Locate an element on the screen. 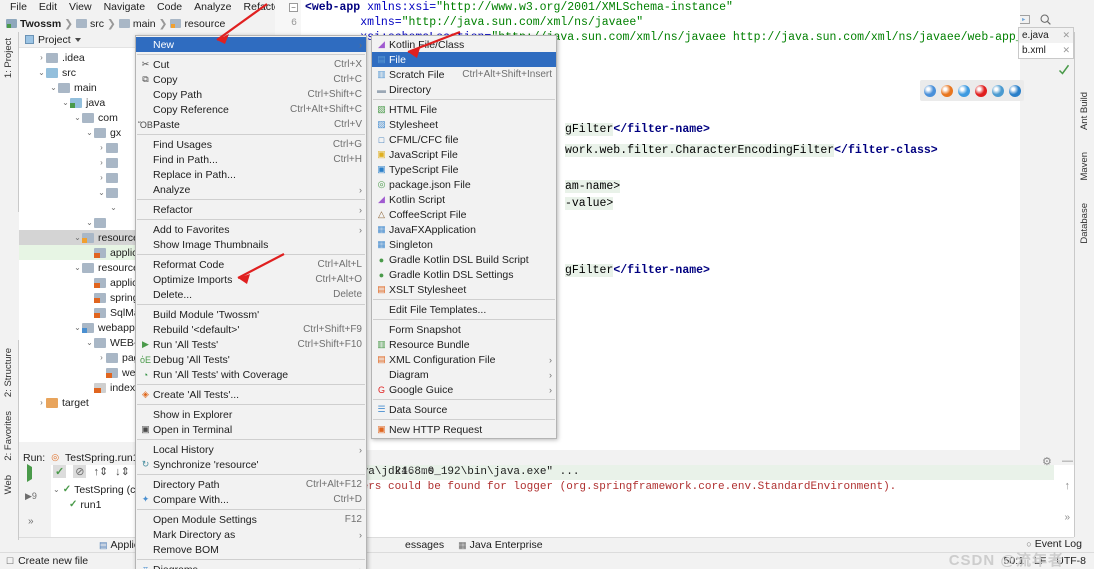 The height and width of the screenshot is (569, 1094). run-config-name: TestSpring.run1 is located at coordinates (102, 458).